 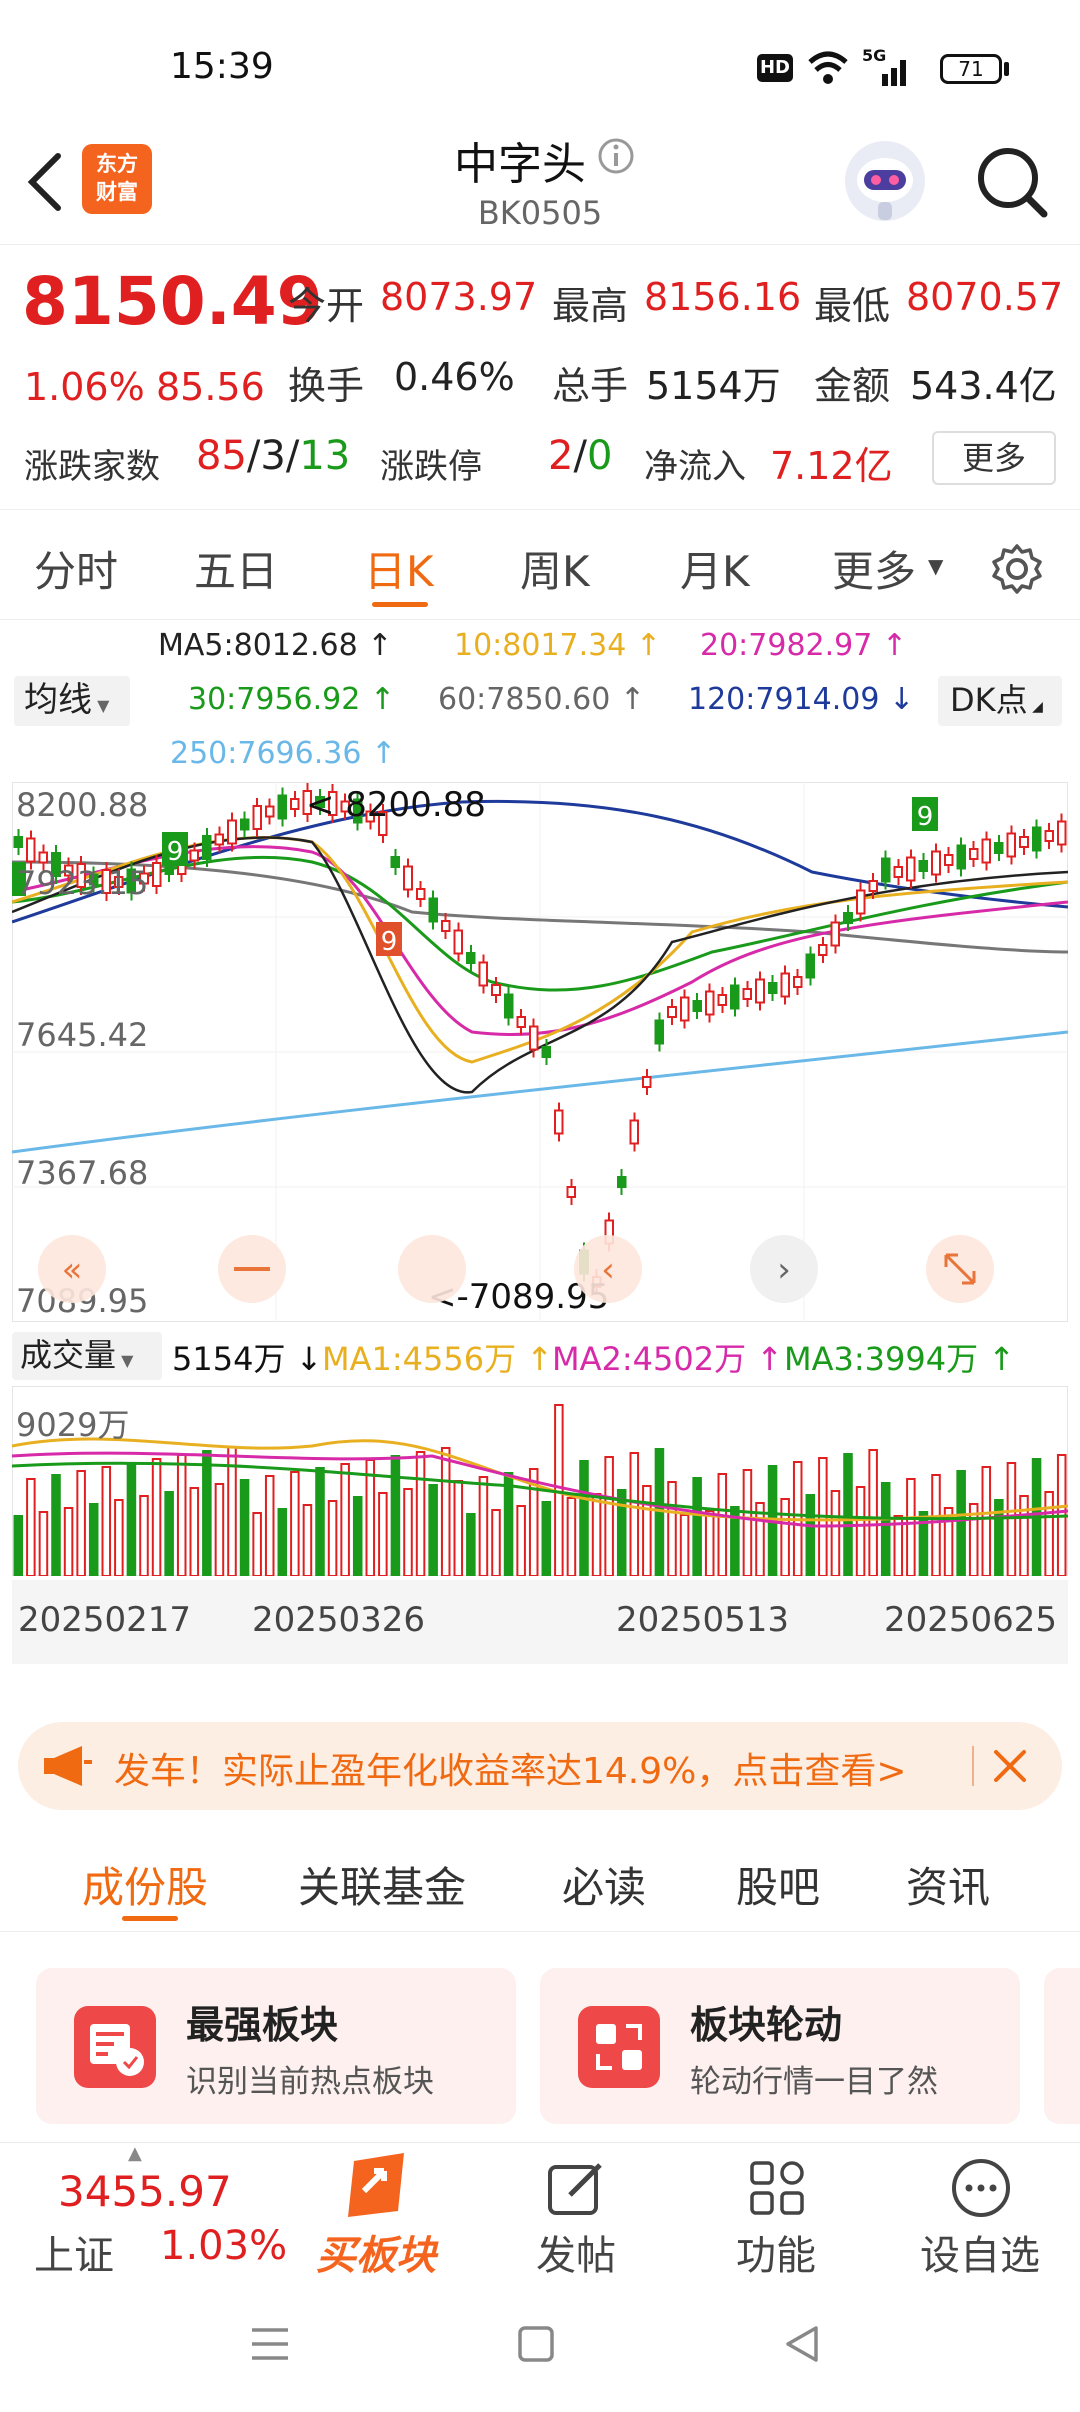 What do you see at coordinates (713, 386) in the screenshot?
I see `volume-value: 5154万` at bounding box center [713, 386].